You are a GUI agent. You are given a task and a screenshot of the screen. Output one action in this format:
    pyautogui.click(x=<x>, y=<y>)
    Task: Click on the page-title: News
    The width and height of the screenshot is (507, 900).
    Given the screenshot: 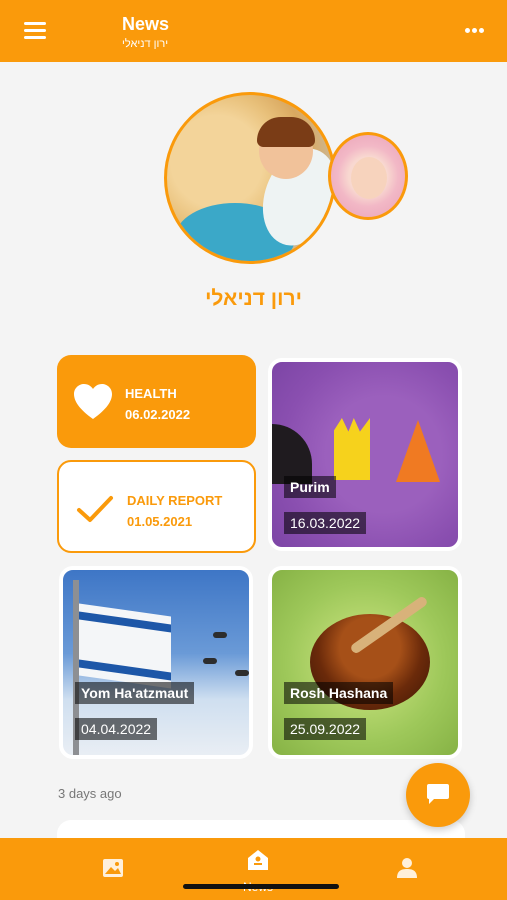 What is the action you would take?
    pyautogui.click(x=146, y=24)
    